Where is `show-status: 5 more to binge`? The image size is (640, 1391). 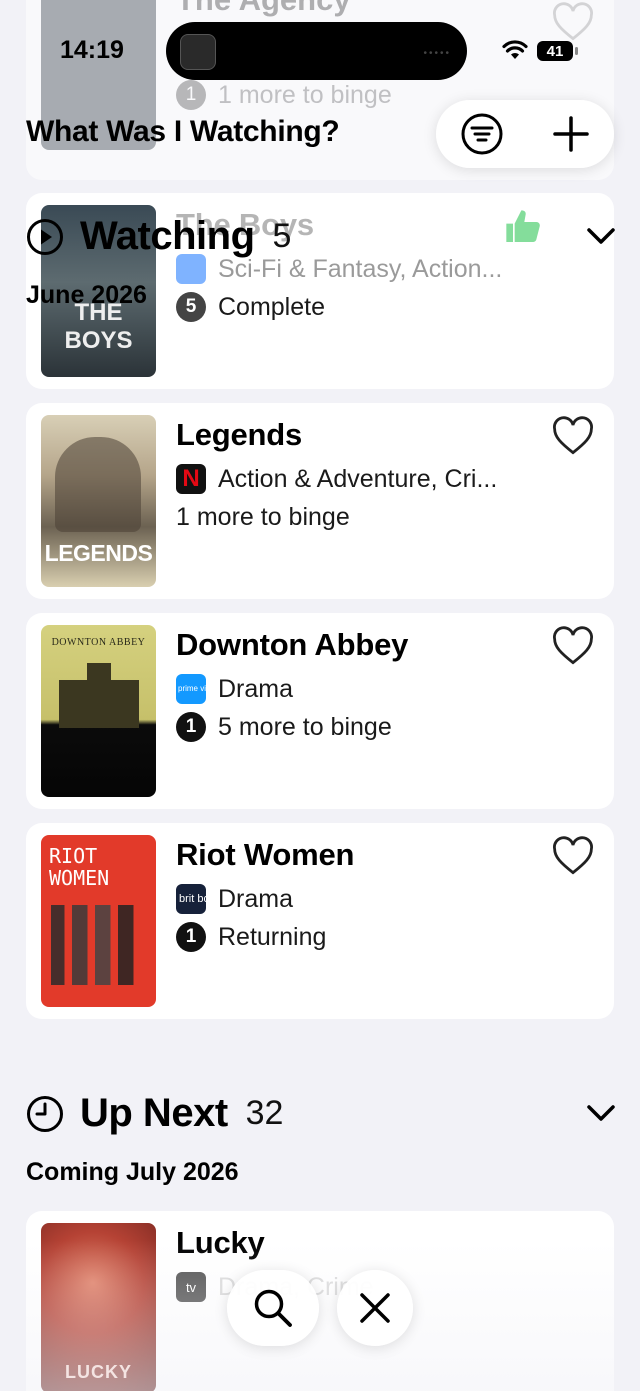 show-status: 5 more to binge is located at coordinates (305, 726).